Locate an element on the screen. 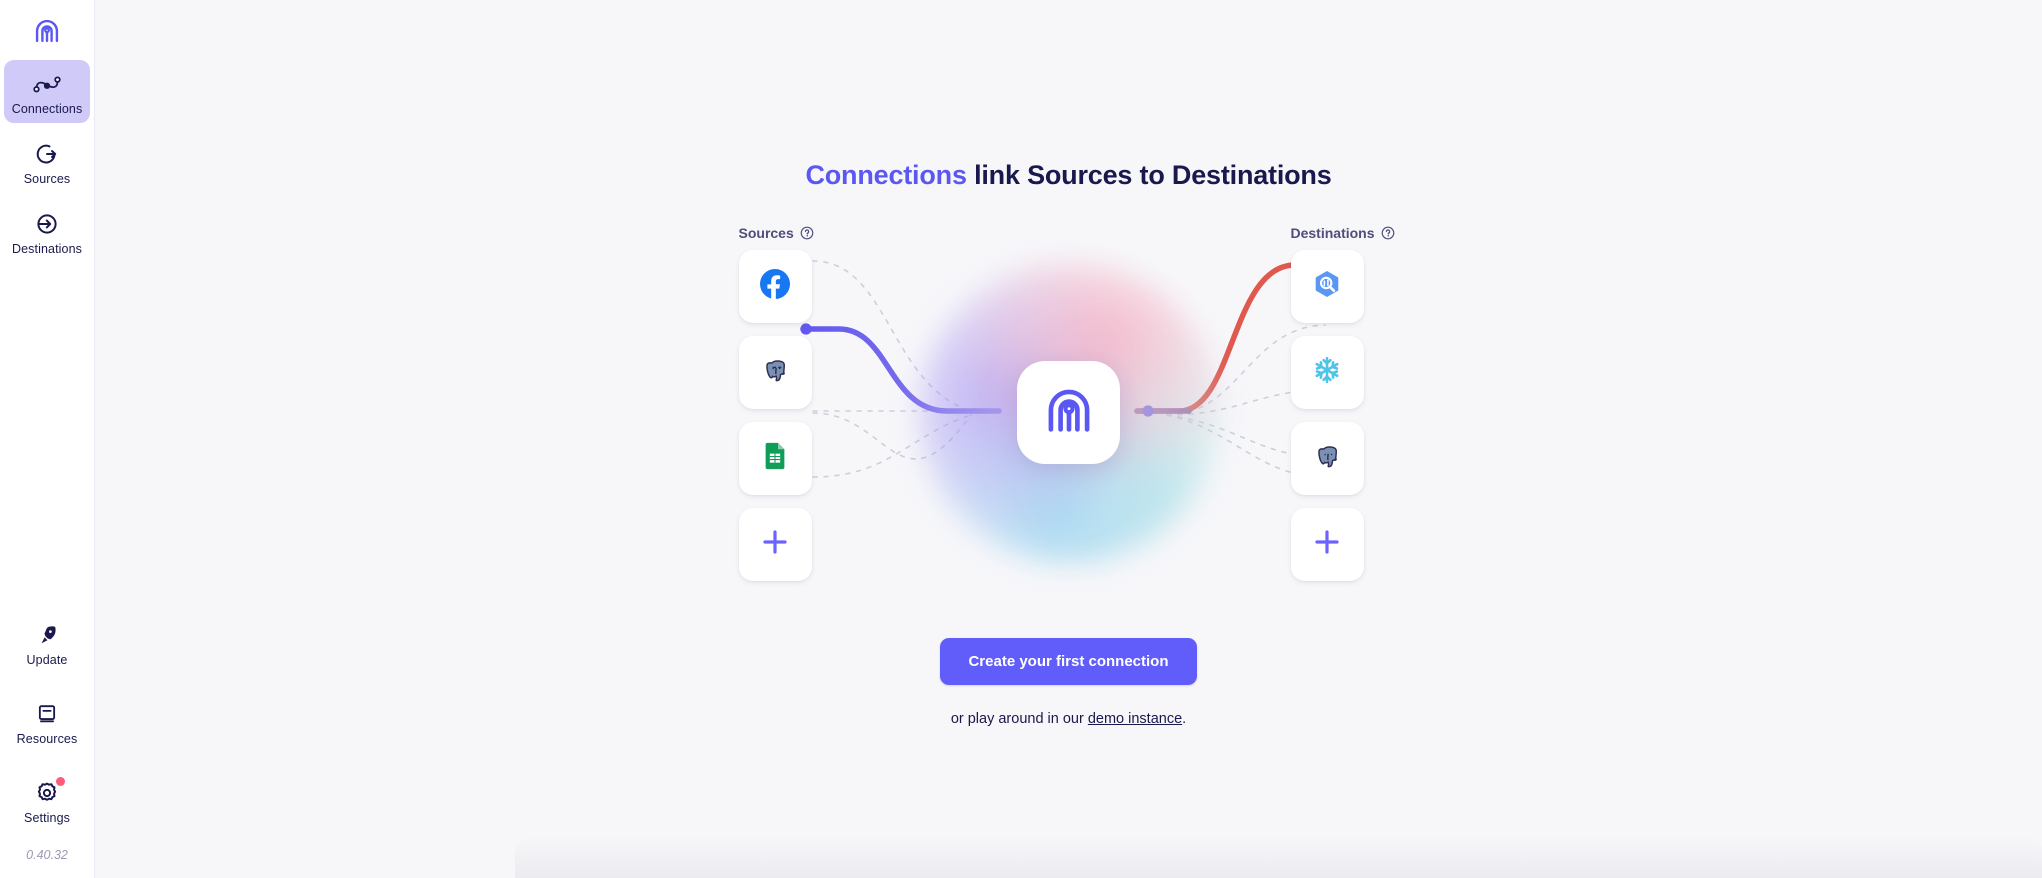  connections-icon is located at coordinates (47, 84).